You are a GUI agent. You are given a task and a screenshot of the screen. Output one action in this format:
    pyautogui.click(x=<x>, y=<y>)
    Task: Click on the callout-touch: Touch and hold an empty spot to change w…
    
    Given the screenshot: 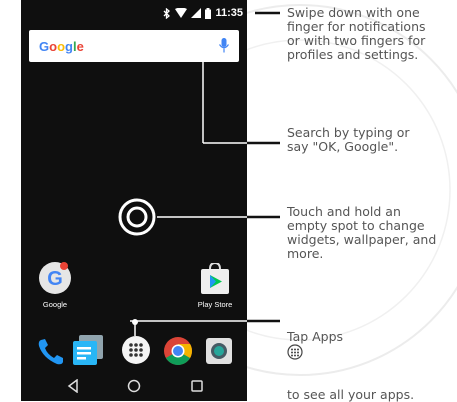 What is the action you would take?
    pyautogui.click(x=362, y=232)
    